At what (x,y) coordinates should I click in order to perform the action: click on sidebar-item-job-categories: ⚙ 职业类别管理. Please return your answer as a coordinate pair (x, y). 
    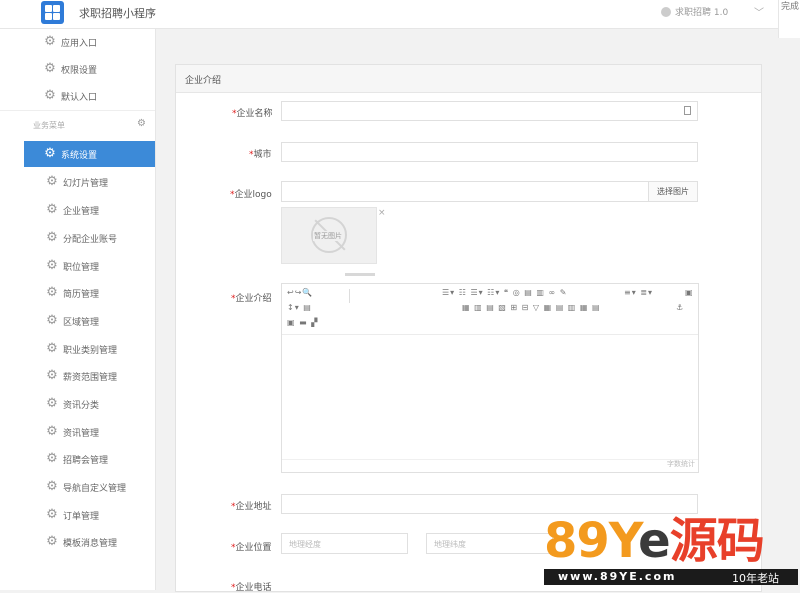
    Looking at the image, I should click on (77, 349).